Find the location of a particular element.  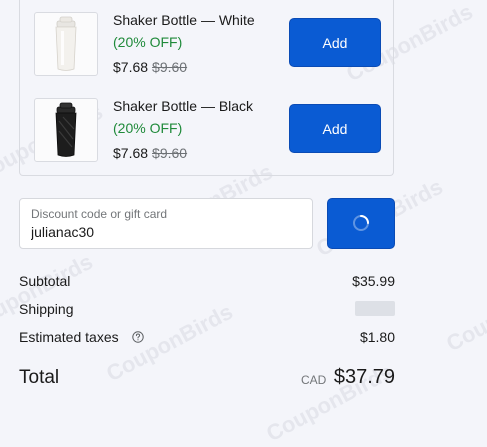

discount-code-label: Discount code or gift card is located at coordinates (99, 214).